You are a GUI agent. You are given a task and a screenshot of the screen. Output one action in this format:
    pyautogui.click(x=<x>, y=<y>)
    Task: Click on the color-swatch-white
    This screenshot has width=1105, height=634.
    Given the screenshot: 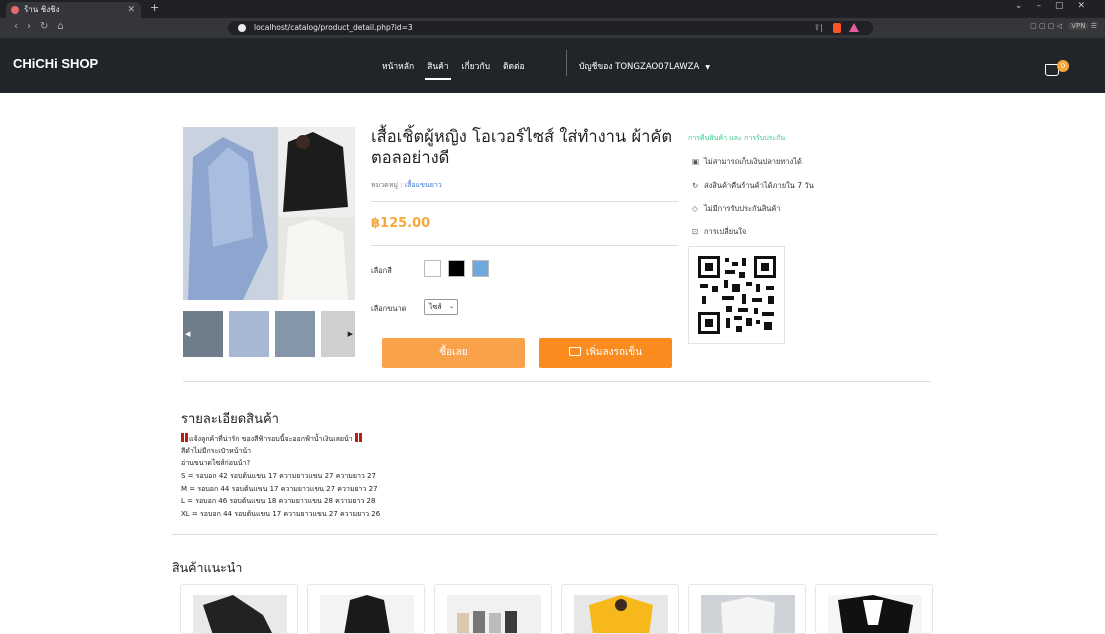 What is the action you would take?
    pyautogui.click(x=432, y=268)
    